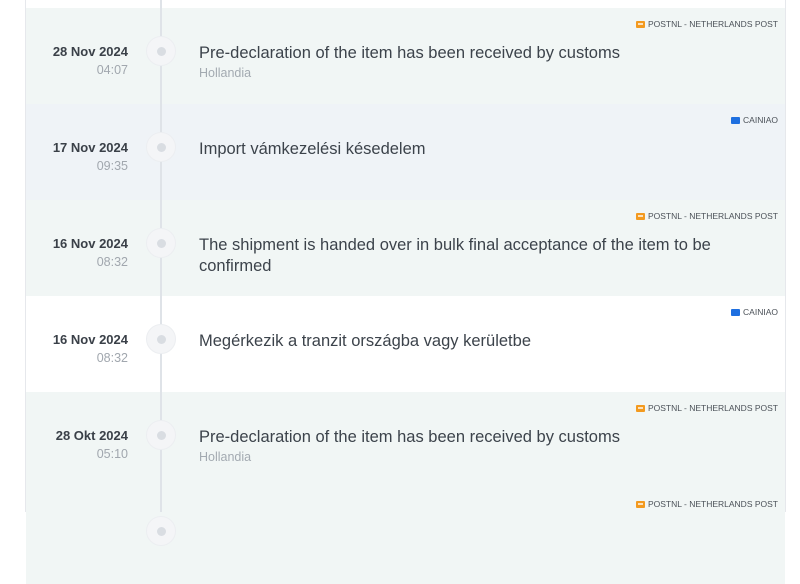 The image size is (800, 584). What do you see at coordinates (112, 454) in the screenshot?
I see `event-time: 05:10` at bounding box center [112, 454].